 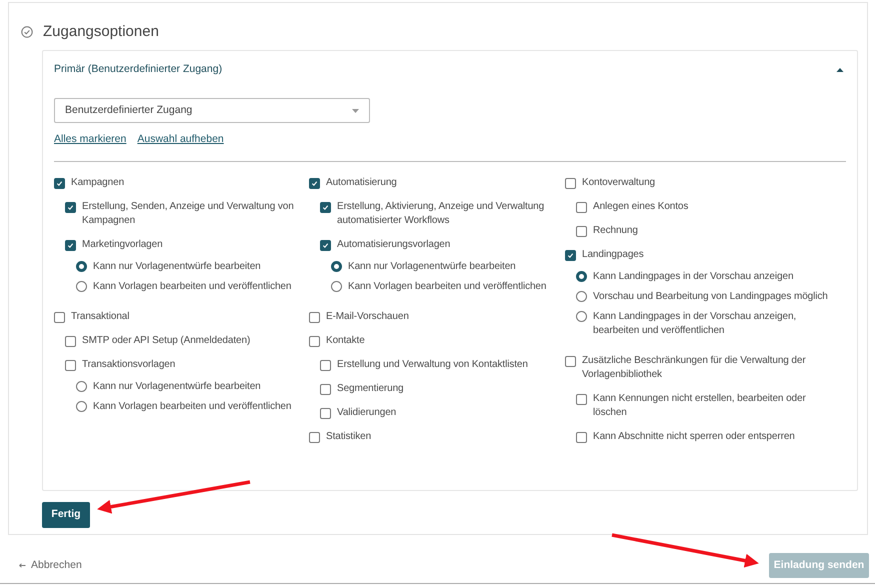 What do you see at coordinates (345, 341) in the screenshot?
I see `checkbox-label: Kontakte` at bounding box center [345, 341].